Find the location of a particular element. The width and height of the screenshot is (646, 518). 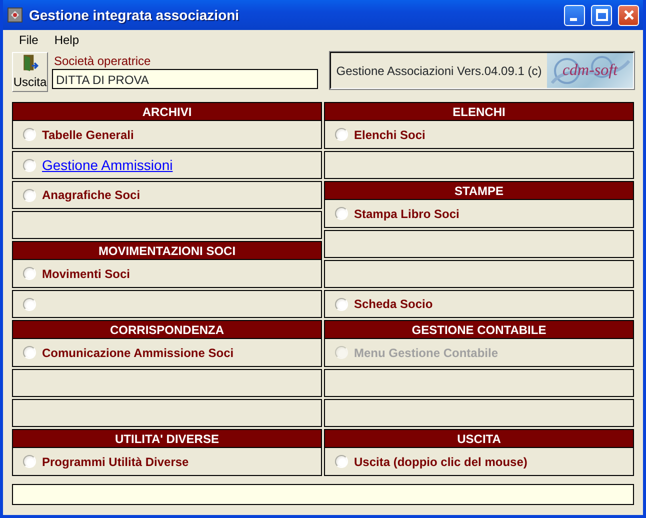

option-link: Gestione Ammissioni is located at coordinates (107, 165).